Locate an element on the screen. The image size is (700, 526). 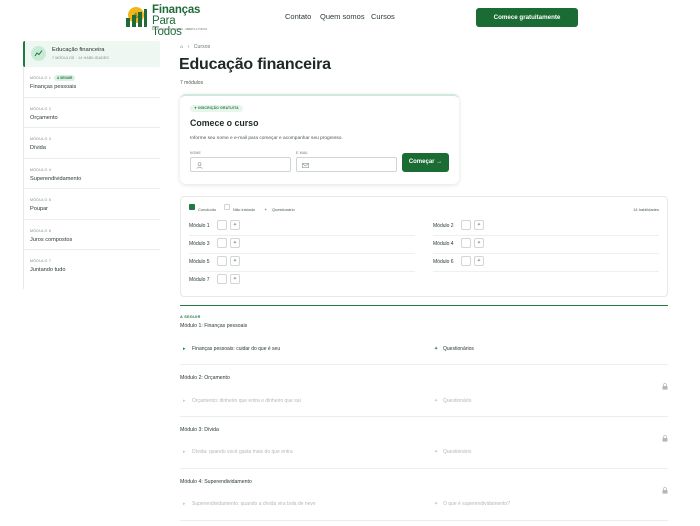
mail-icon is located at coordinates (305, 165).